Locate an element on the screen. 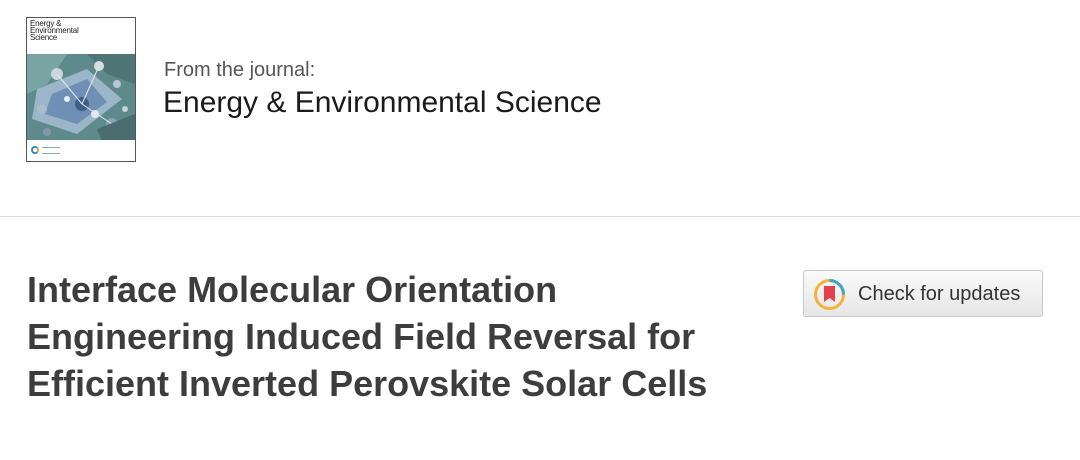 The image size is (1080, 460). header-divider is located at coordinates (540, 216).